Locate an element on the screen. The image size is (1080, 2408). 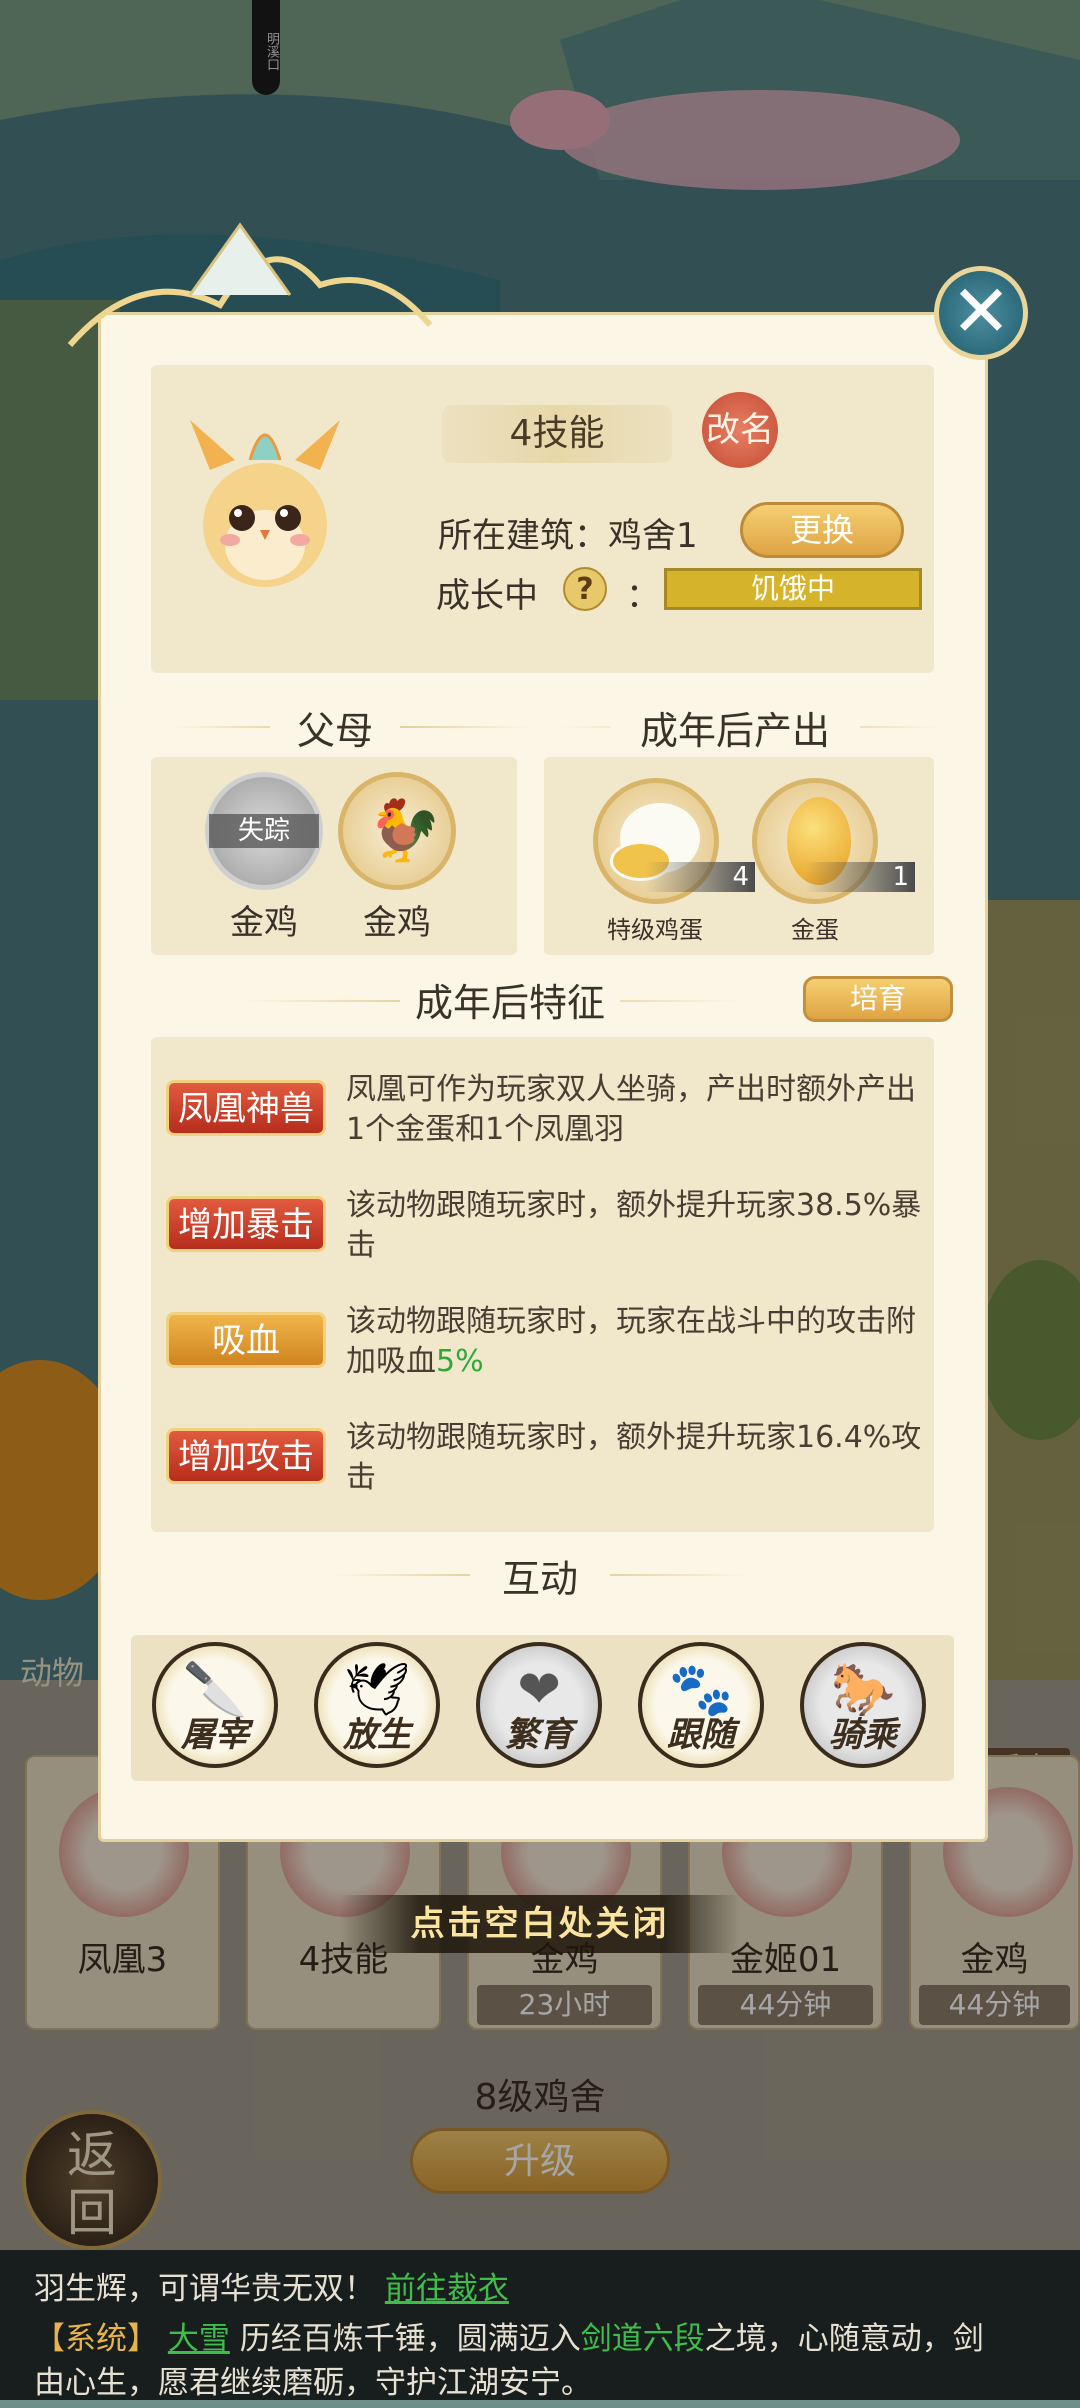
chat-text: 历经百炼千锤，圆满迈入 is located at coordinates (405, 2339).